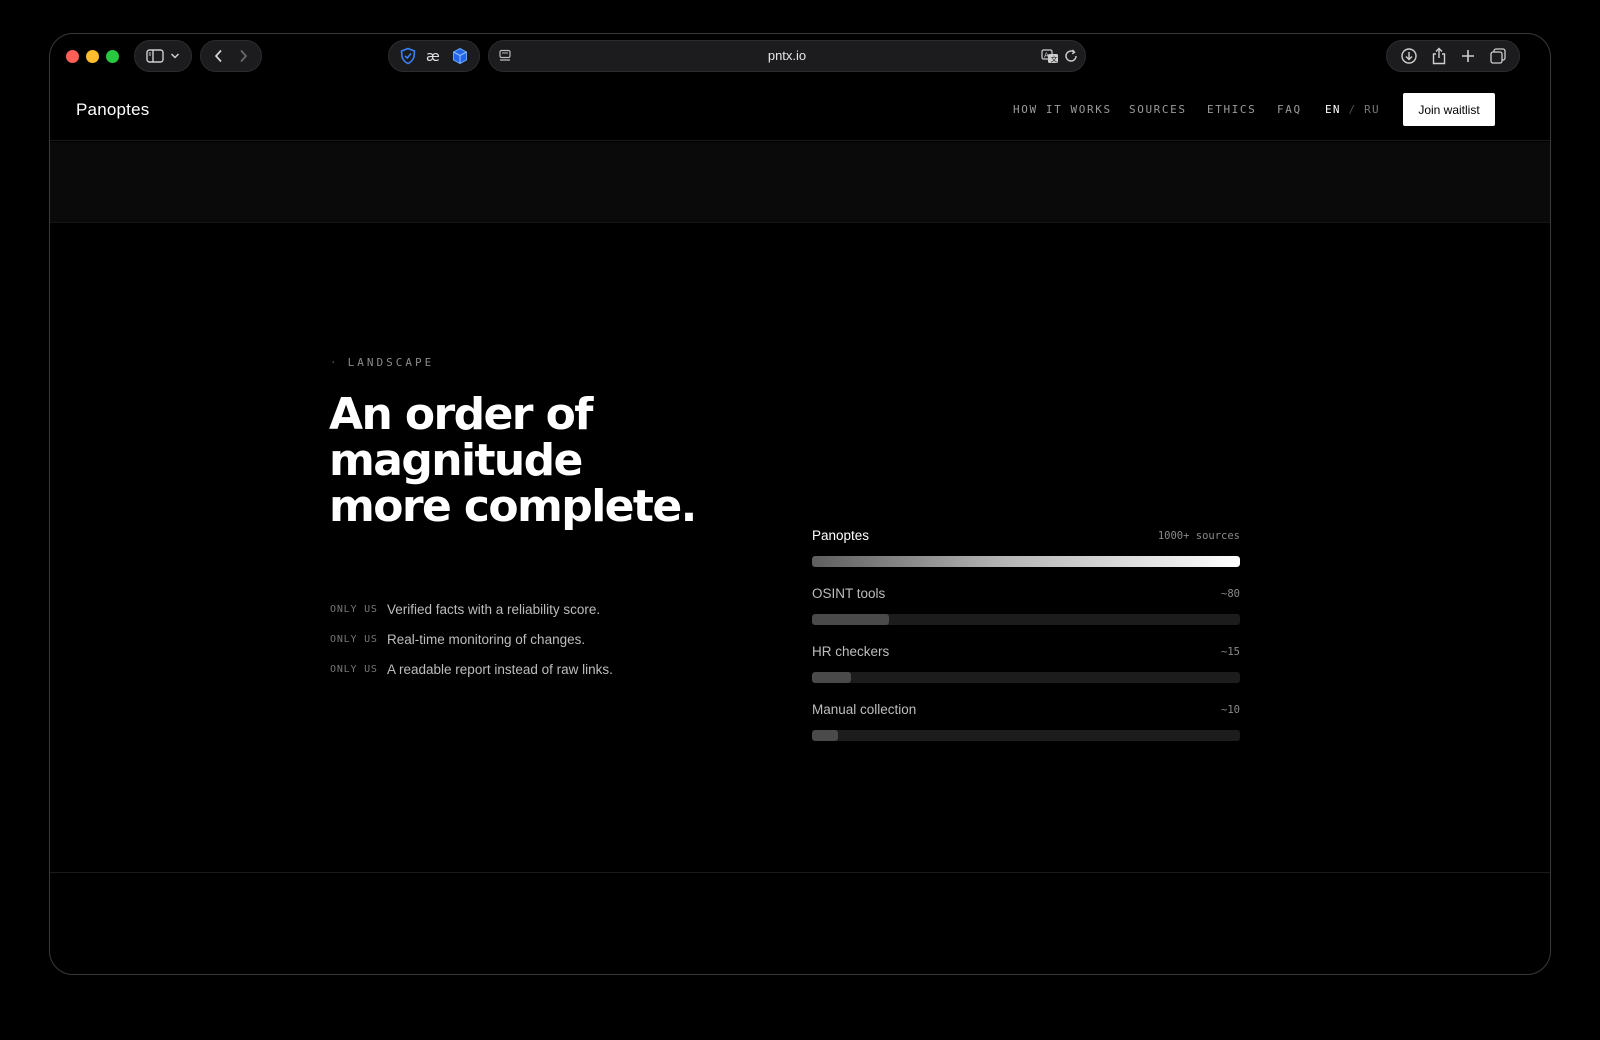 Image resolution: width=1600 pixels, height=1040 pixels. What do you see at coordinates (1158, 109) in the screenshot?
I see `nav-sources: SOURCES` at bounding box center [1158, 109].